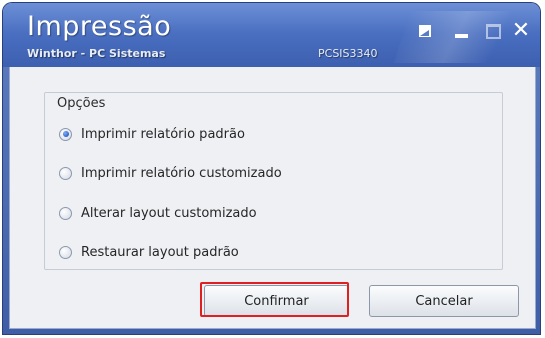  Describe the element at coordinates (276, 301) in the screenshot. I see `confirm-button: Confirmar` at that location.